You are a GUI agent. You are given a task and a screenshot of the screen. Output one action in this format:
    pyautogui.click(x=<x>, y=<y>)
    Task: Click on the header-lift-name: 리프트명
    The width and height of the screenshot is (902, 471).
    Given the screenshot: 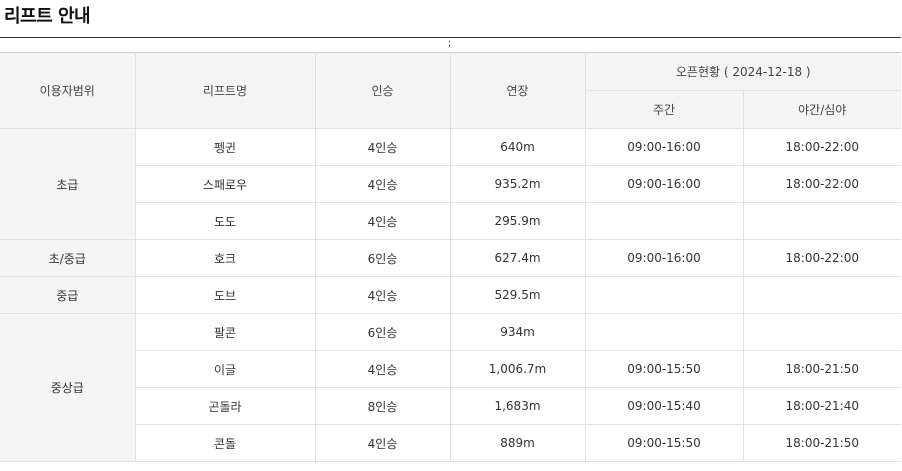 What is the action you would take?
    pyautogui.click(x=225, y=90)
    